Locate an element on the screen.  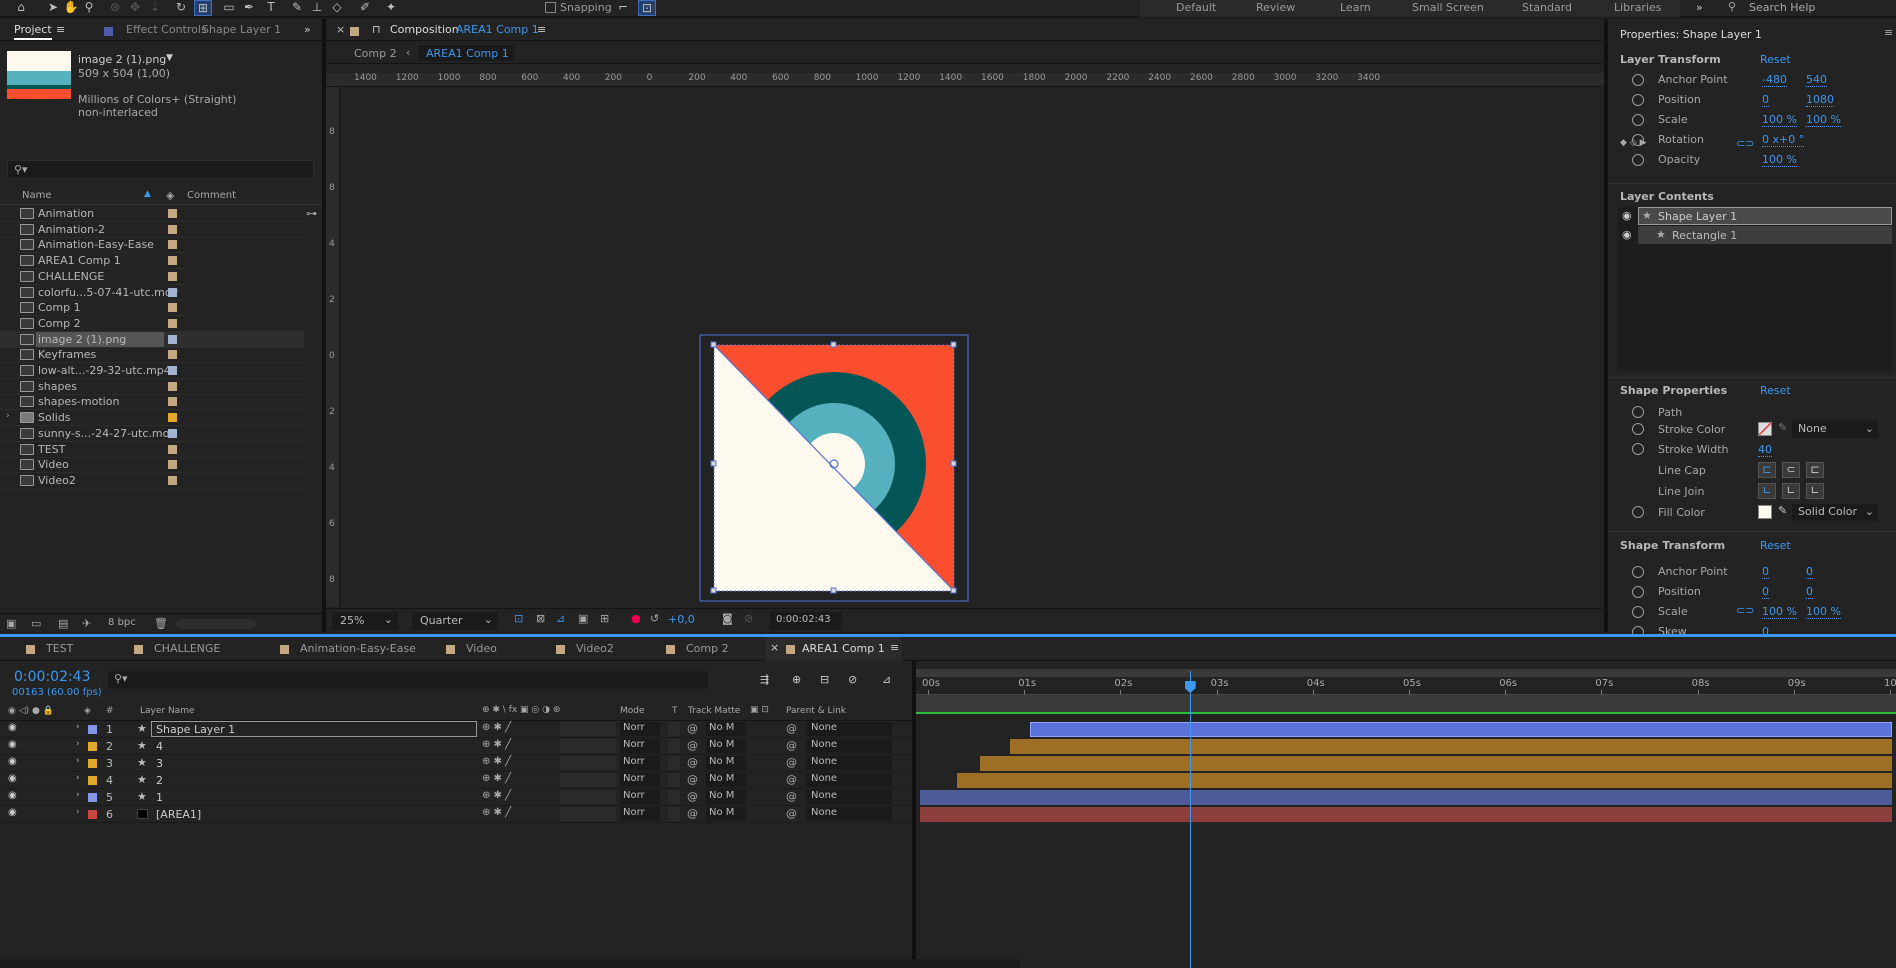
project-item: Animation-Easy-Ease is located at coordinates (152, 245).